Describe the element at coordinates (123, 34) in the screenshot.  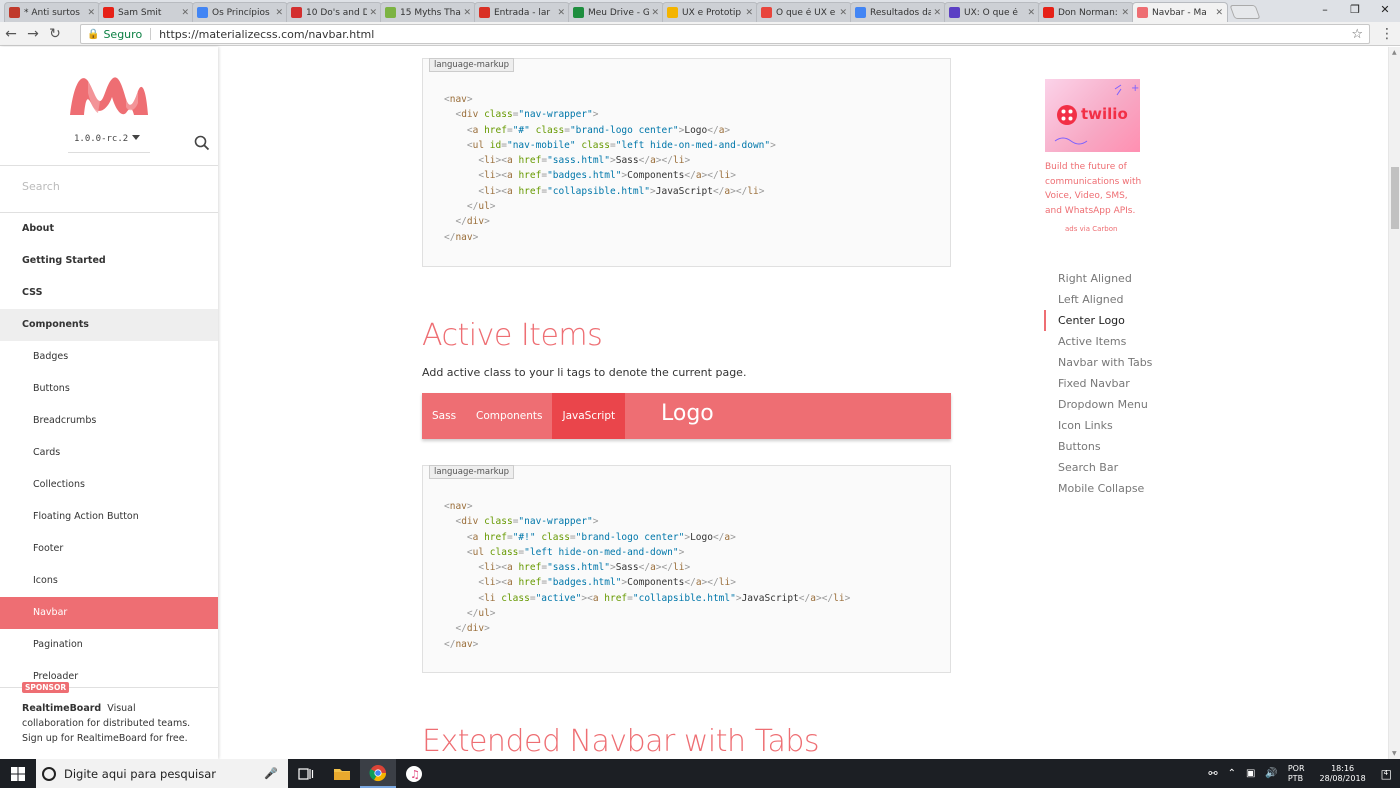
I see `secure-label: Seguro` at that location.